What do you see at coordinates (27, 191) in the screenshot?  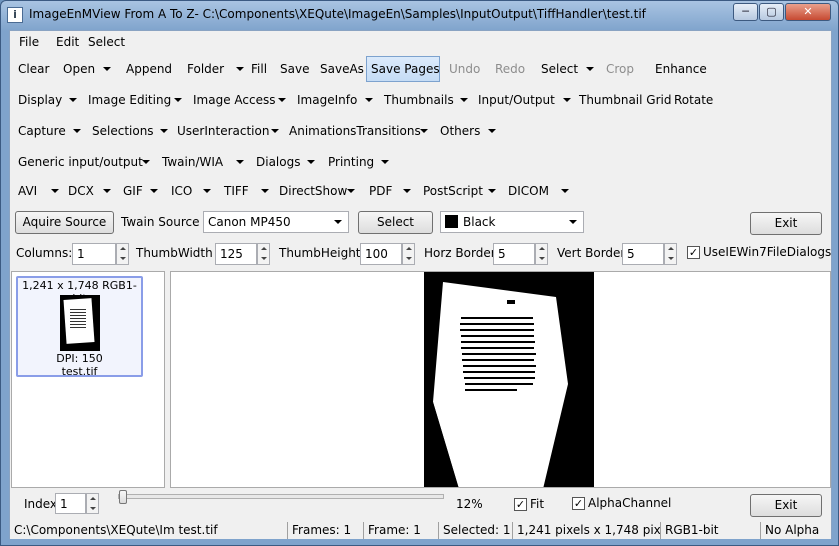 I see `avi-menu: AVI` at bounding box center [27, 191].